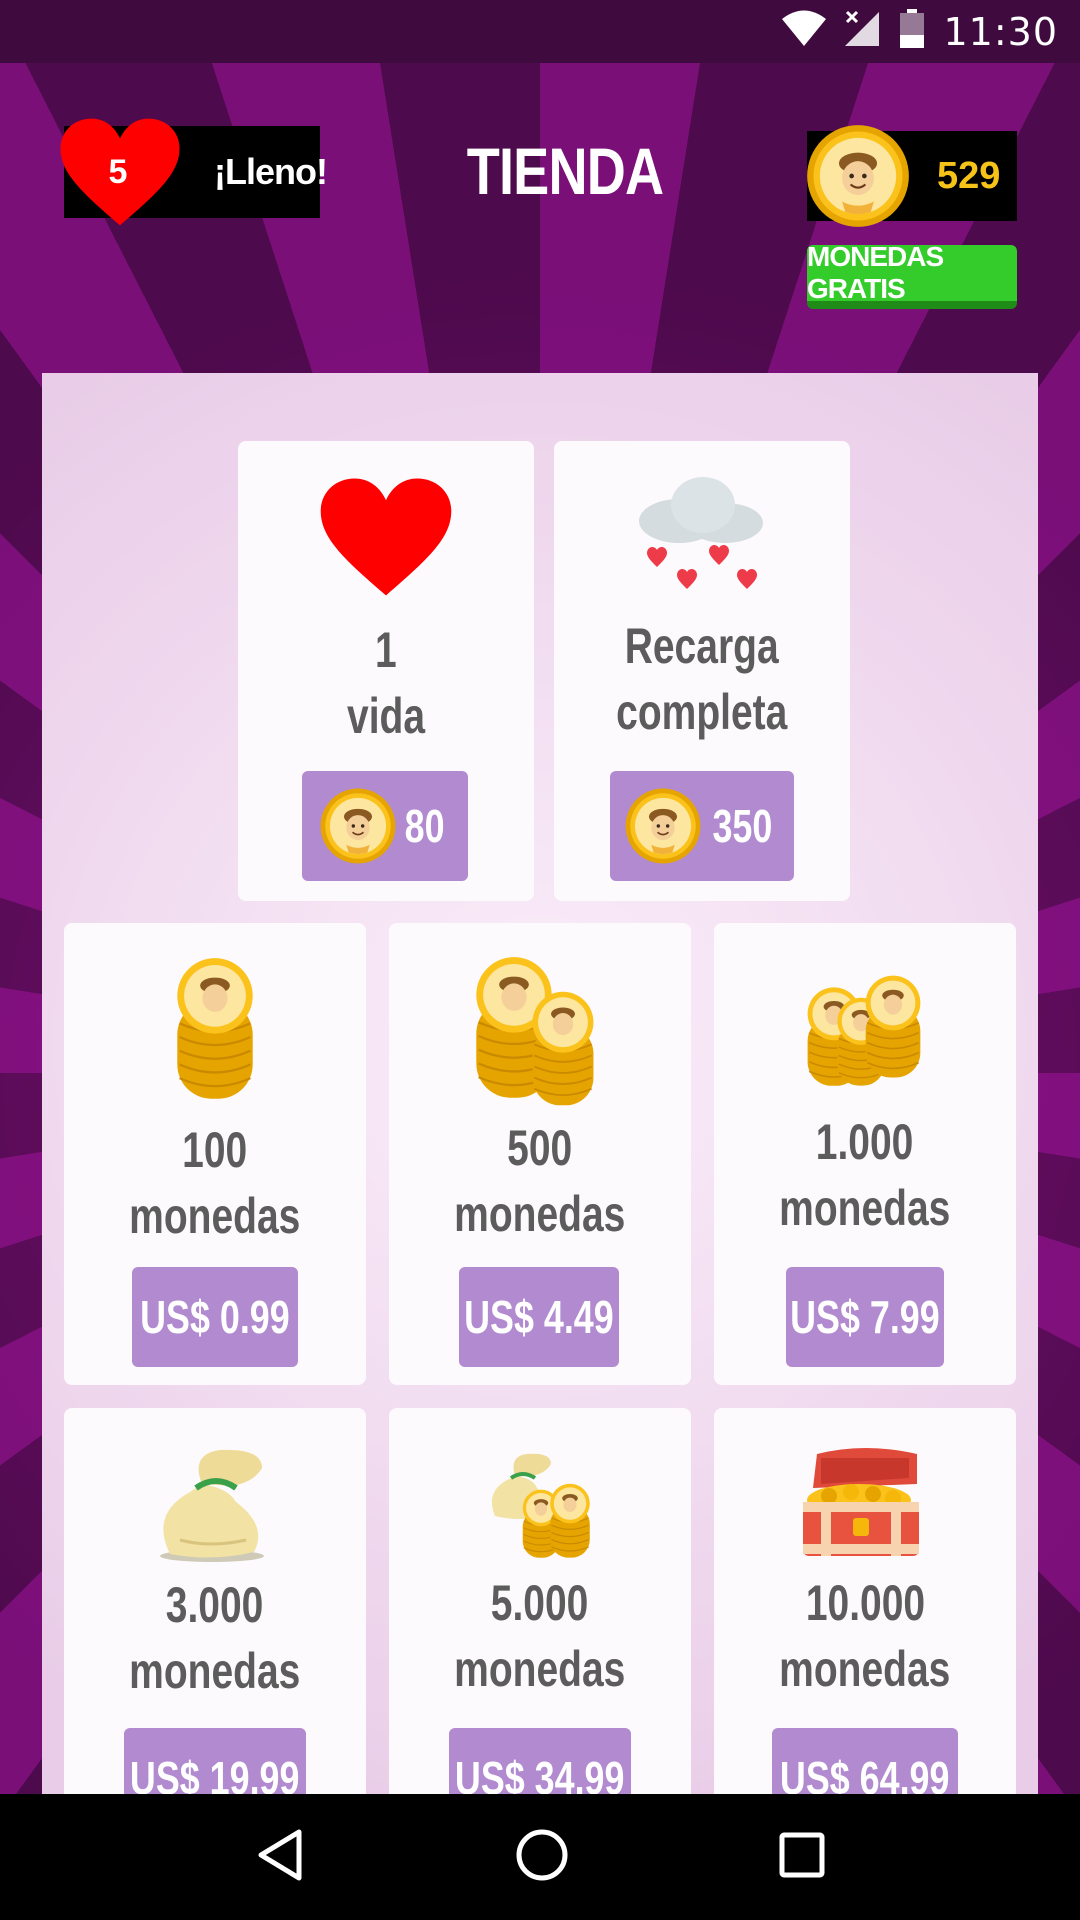 The height and width of the screenshot is (1920, 1080). I want to click on buy-button: US$ 0.99, so click(215, 1317).